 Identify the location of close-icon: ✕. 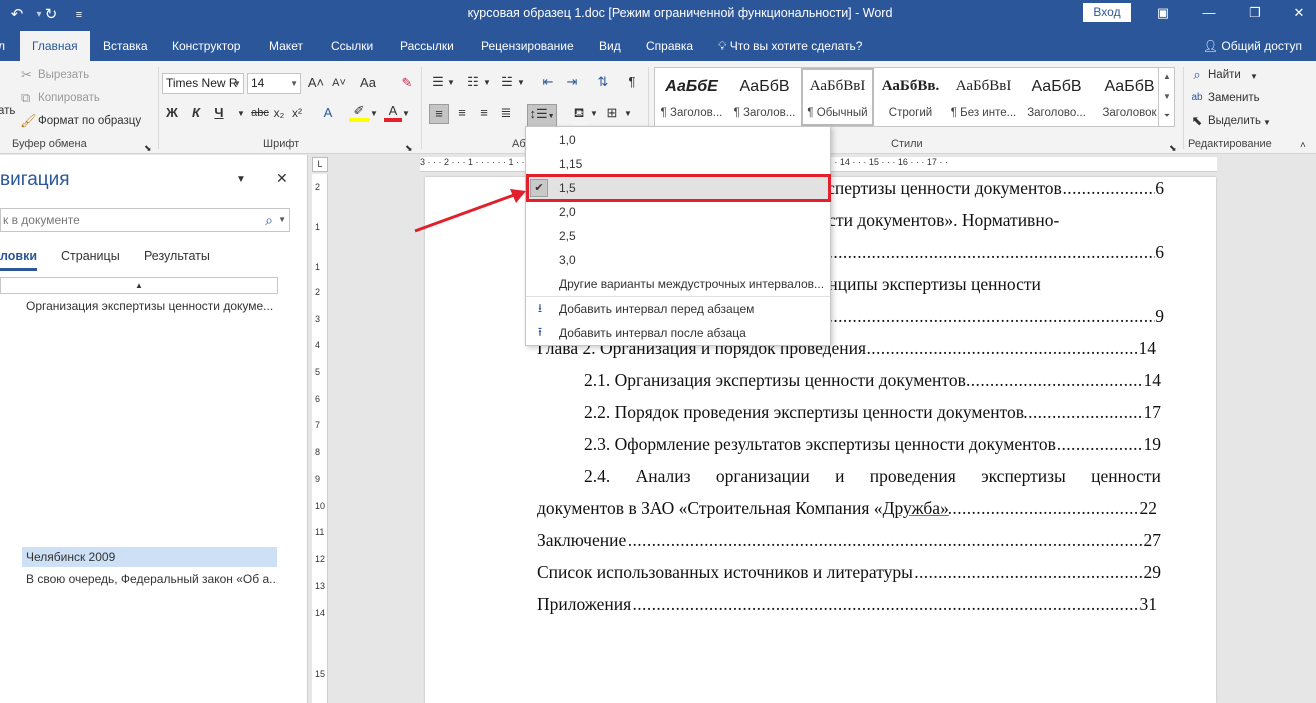
(282, 178).